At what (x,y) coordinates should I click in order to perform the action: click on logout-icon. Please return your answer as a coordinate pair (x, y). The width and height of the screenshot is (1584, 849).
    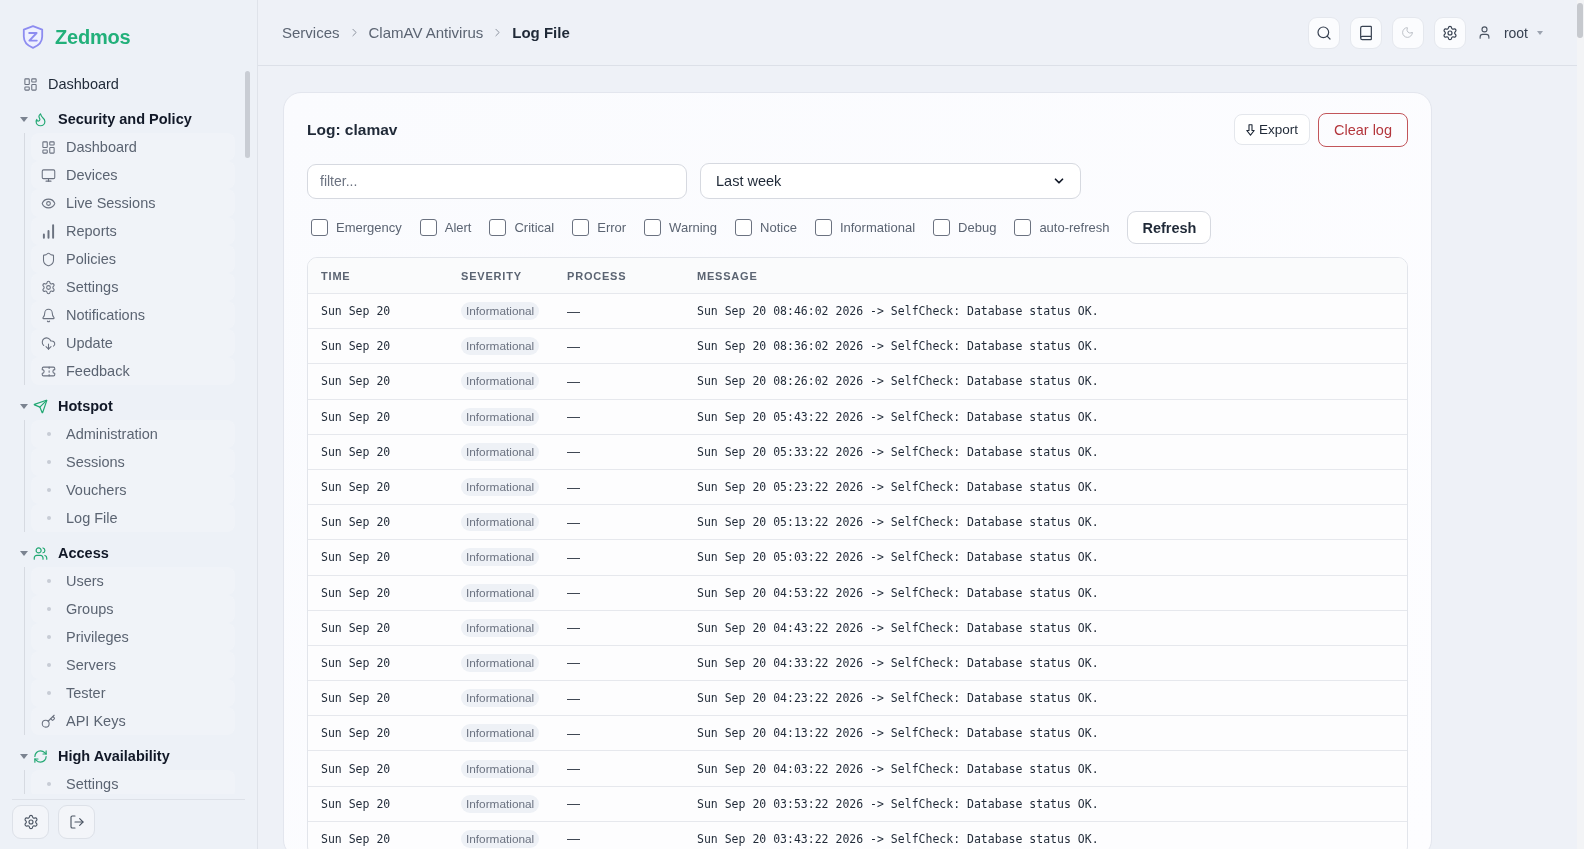
    Looking at the image, I should click on (76, 822).